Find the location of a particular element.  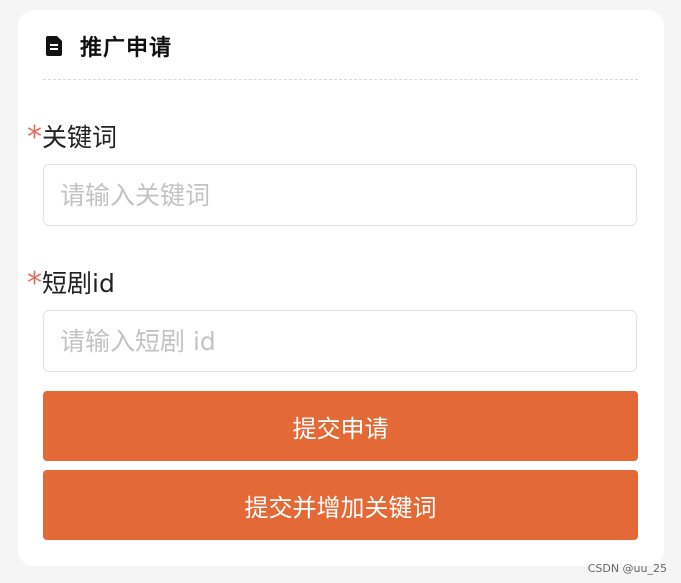

document-icon is located at coordinates (54, 46).